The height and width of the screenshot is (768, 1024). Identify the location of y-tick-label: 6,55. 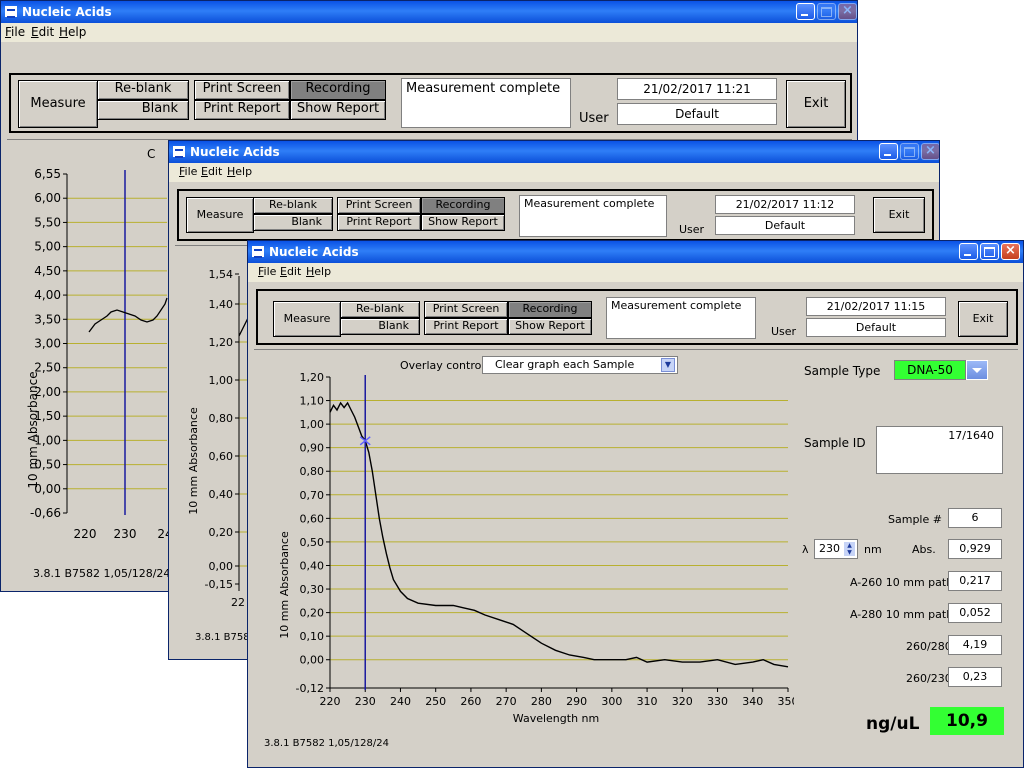
(47, 174).